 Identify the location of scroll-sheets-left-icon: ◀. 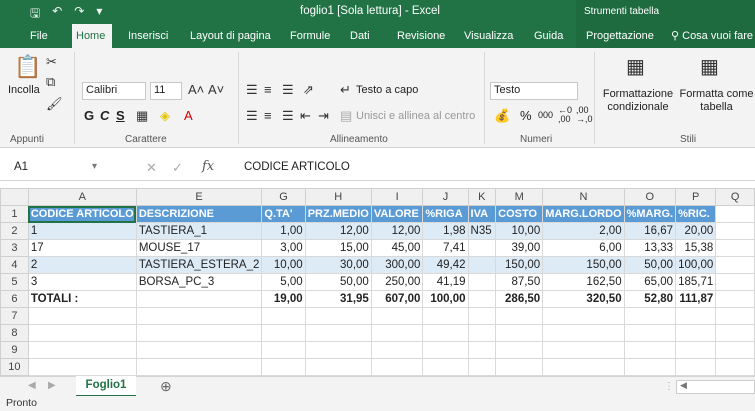
(32, 385).